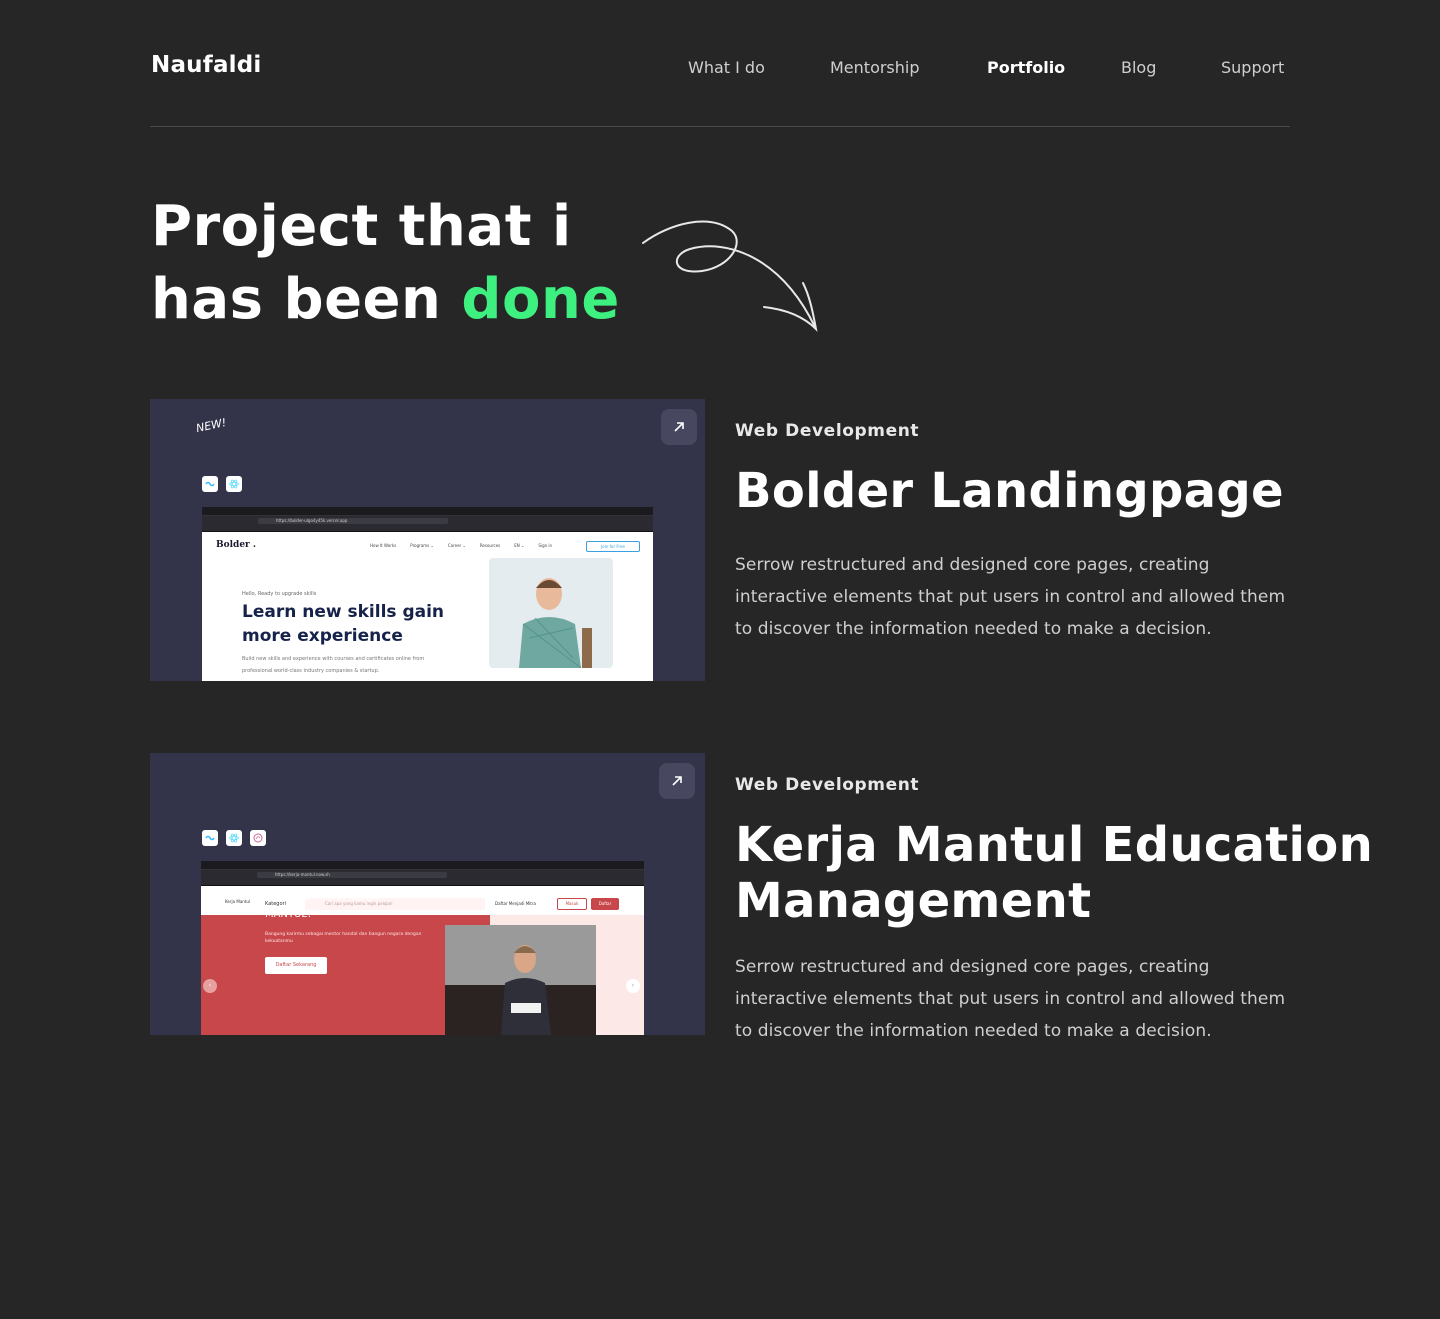 The height and width of the screenshot is (1319, 1440). What do you see at coordinates (210, 986) in the screenshot?
I see `carousel-prev-icon: ‹` at bounding box center [210, 986].